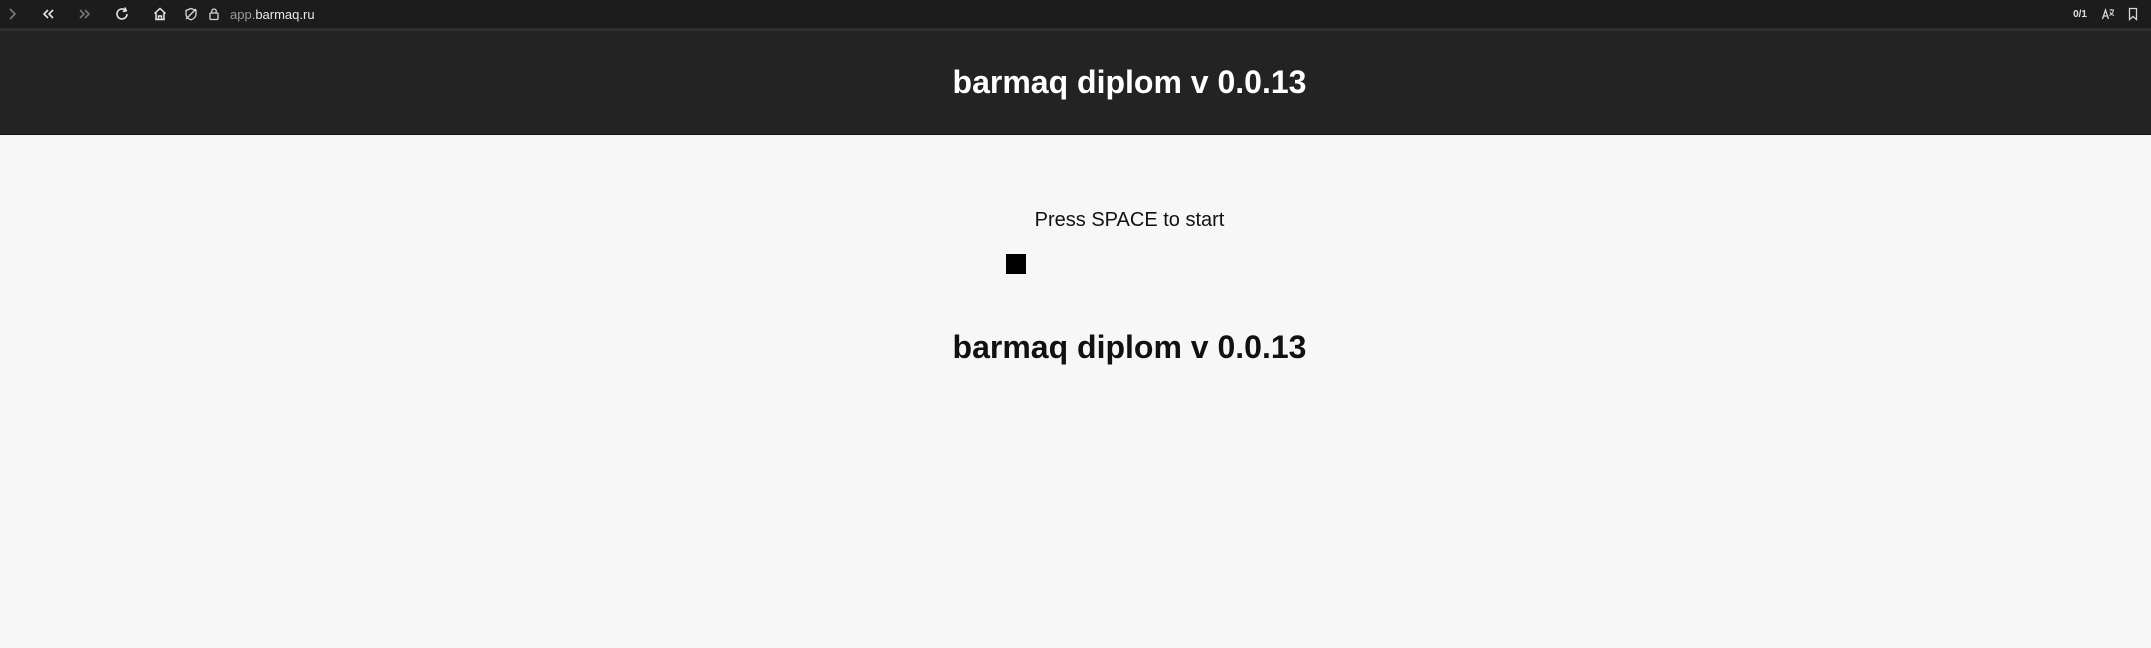 This screenshot has height=648, width=2151. Describe the element at coordinates (243, 14) in the screenshot. I see `url-prefix: app.` at that location.